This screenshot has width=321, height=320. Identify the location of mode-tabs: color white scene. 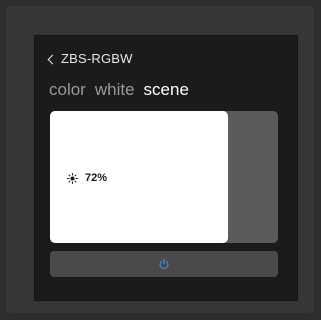
(119, 90).